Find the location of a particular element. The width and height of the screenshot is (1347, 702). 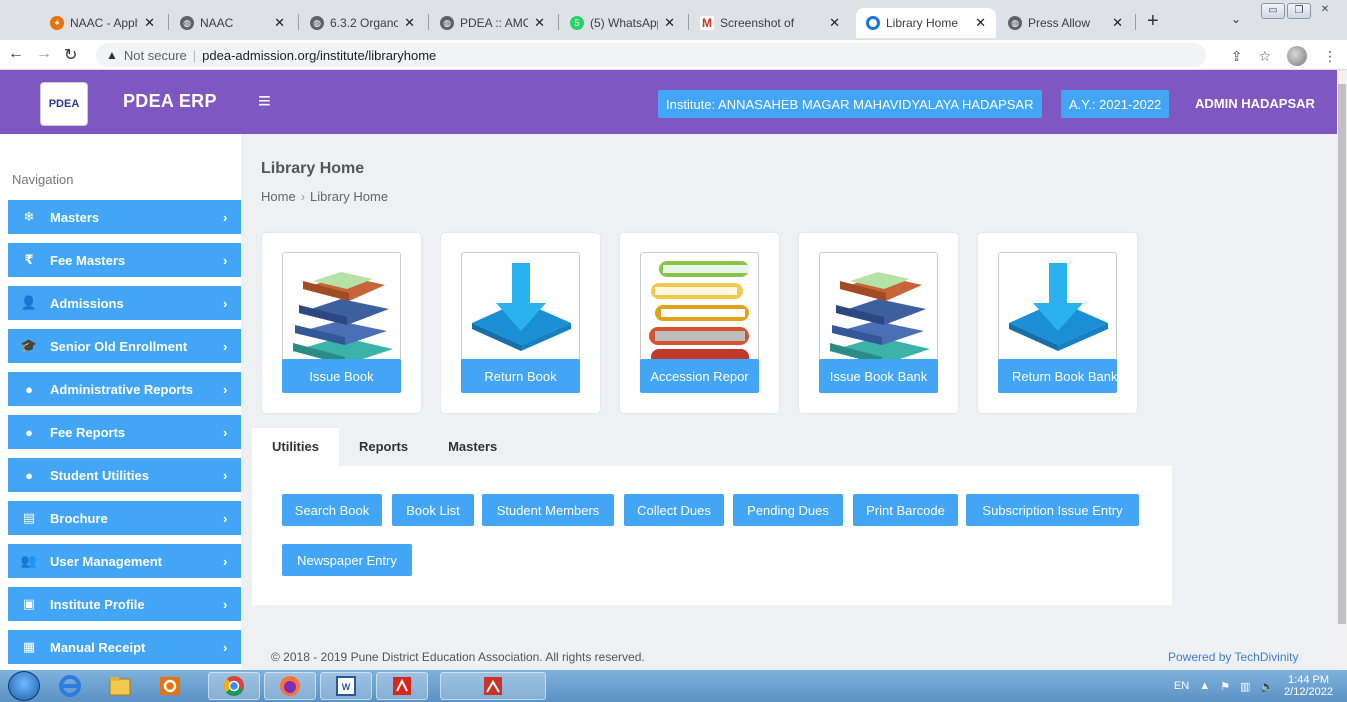

sidebar-item-student-utilities: ● Student Utilities › is located at coordinates (124, 475).